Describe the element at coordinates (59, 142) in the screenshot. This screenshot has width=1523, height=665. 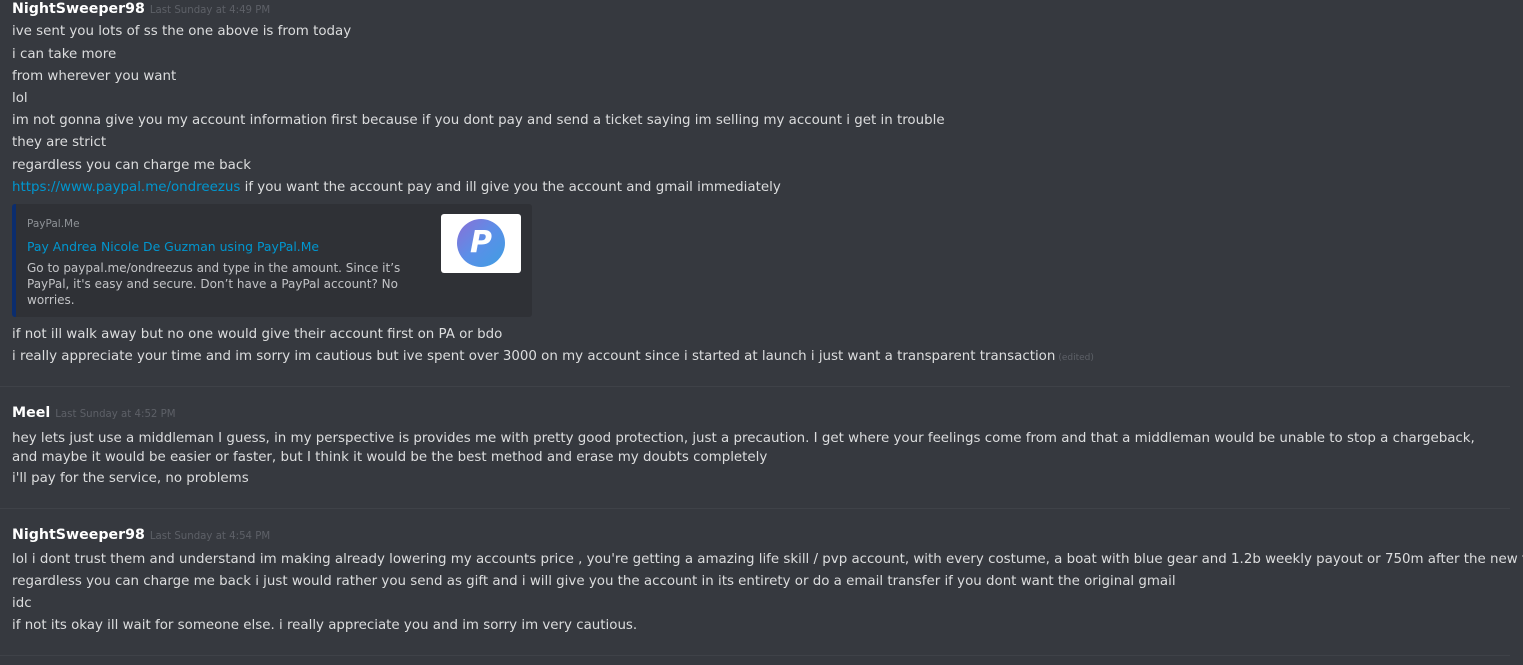
I see `message-line: they are strict` at that location.